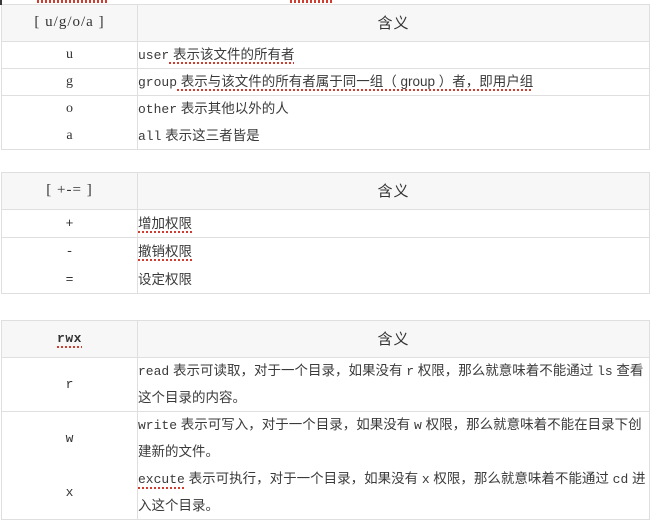 This screenshot has width=651, height=520. I want to click on term-description: 表示这三者皆是, so click(210, 135).